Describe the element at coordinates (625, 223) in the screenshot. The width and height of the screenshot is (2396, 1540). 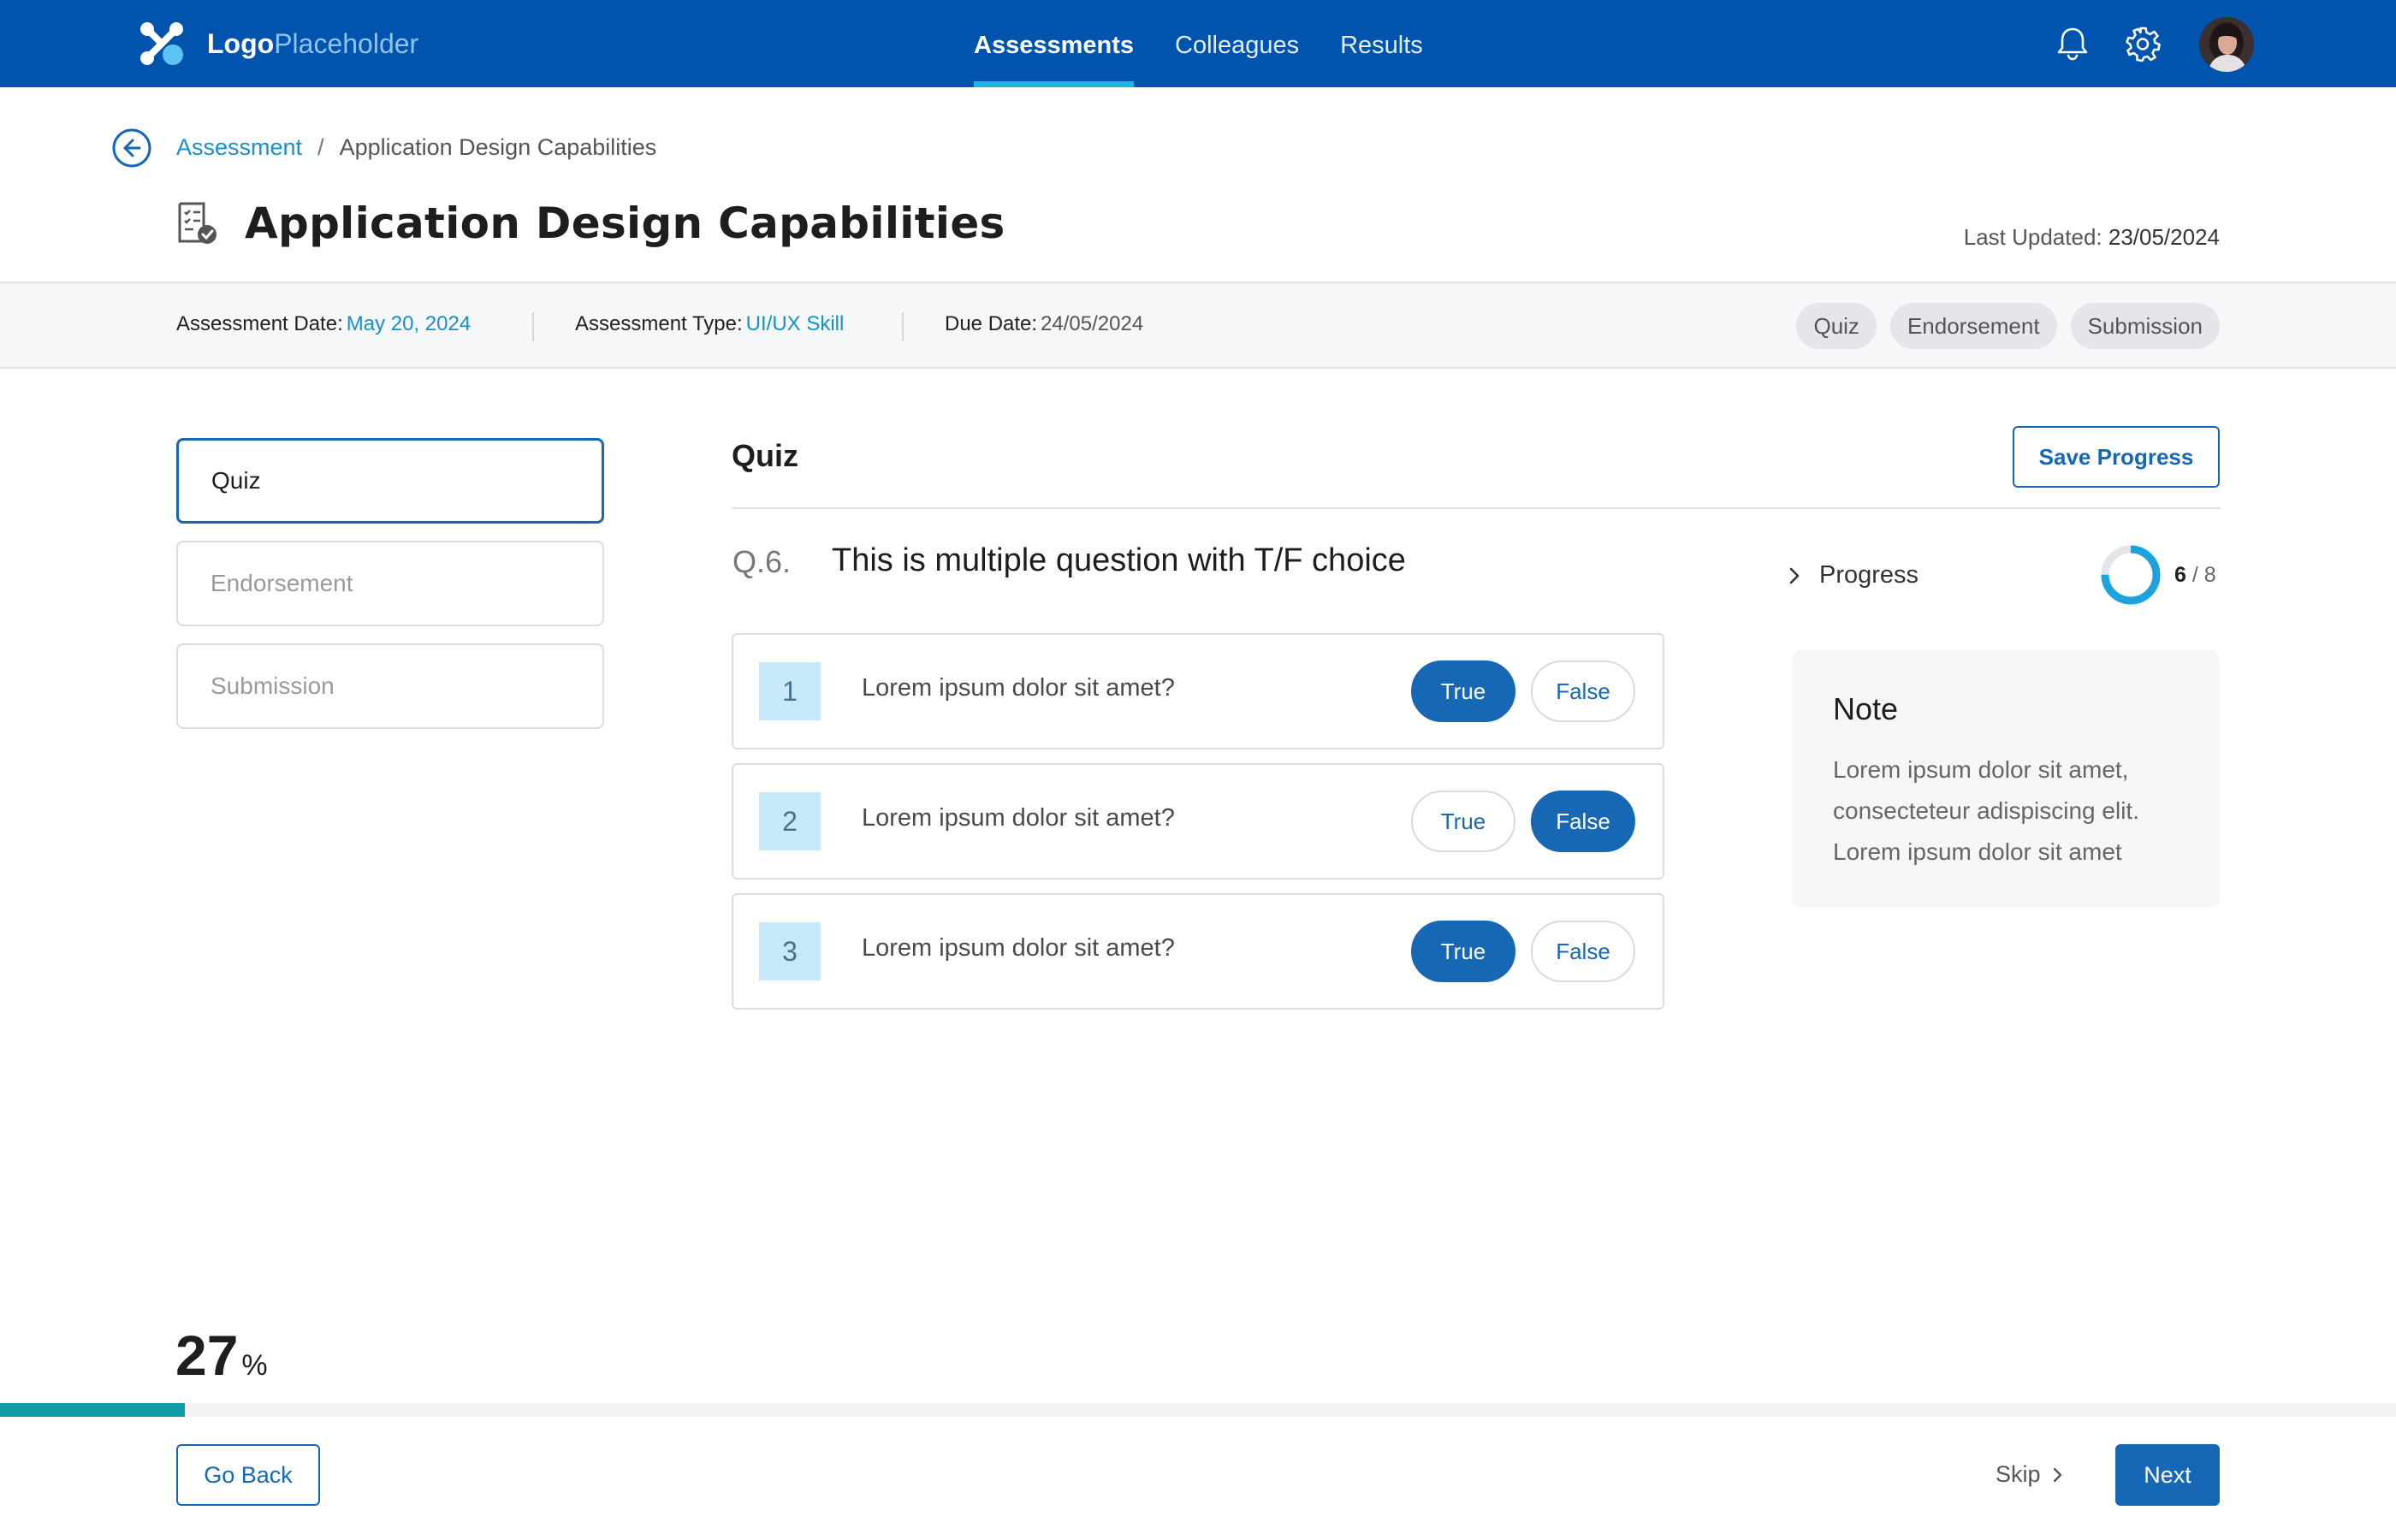
I see `page-title: Application Design Capabilities` at that location.